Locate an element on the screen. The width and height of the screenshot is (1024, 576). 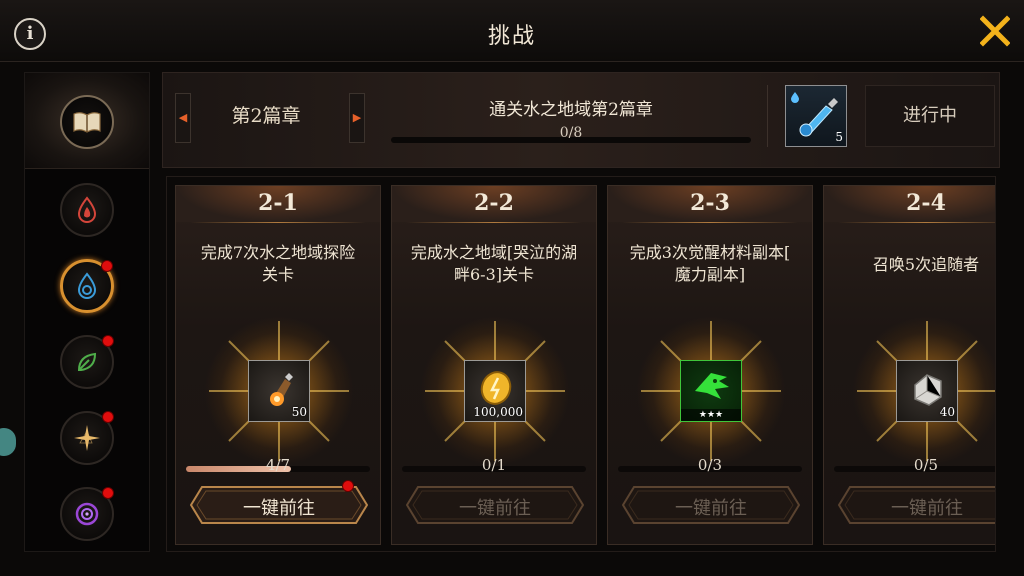
book-icon is located at coordinates (87, 122).